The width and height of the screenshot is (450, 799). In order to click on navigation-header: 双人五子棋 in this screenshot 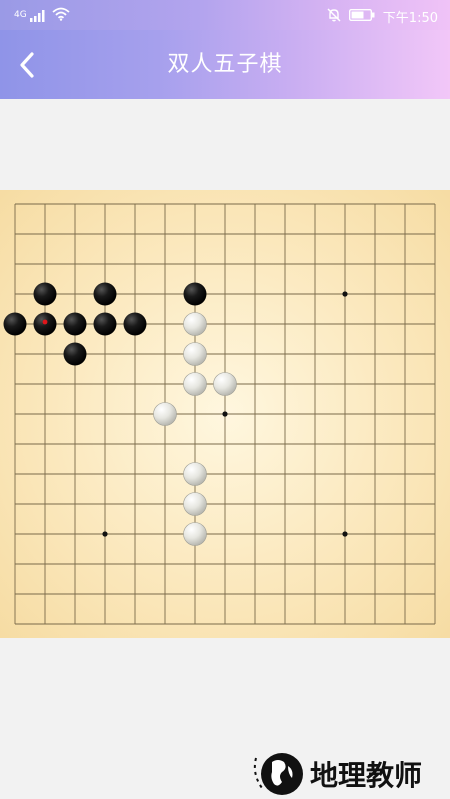, I will do `click(225, 64)`.